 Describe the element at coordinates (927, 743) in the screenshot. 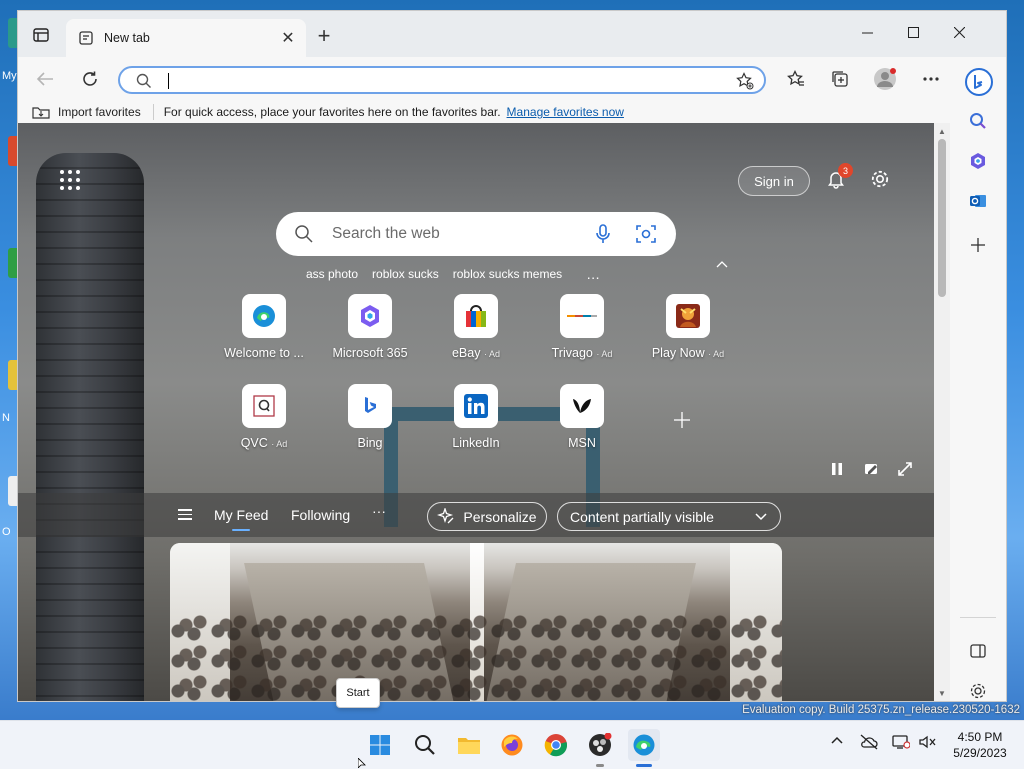

I see `volume-tray-button` at that location.